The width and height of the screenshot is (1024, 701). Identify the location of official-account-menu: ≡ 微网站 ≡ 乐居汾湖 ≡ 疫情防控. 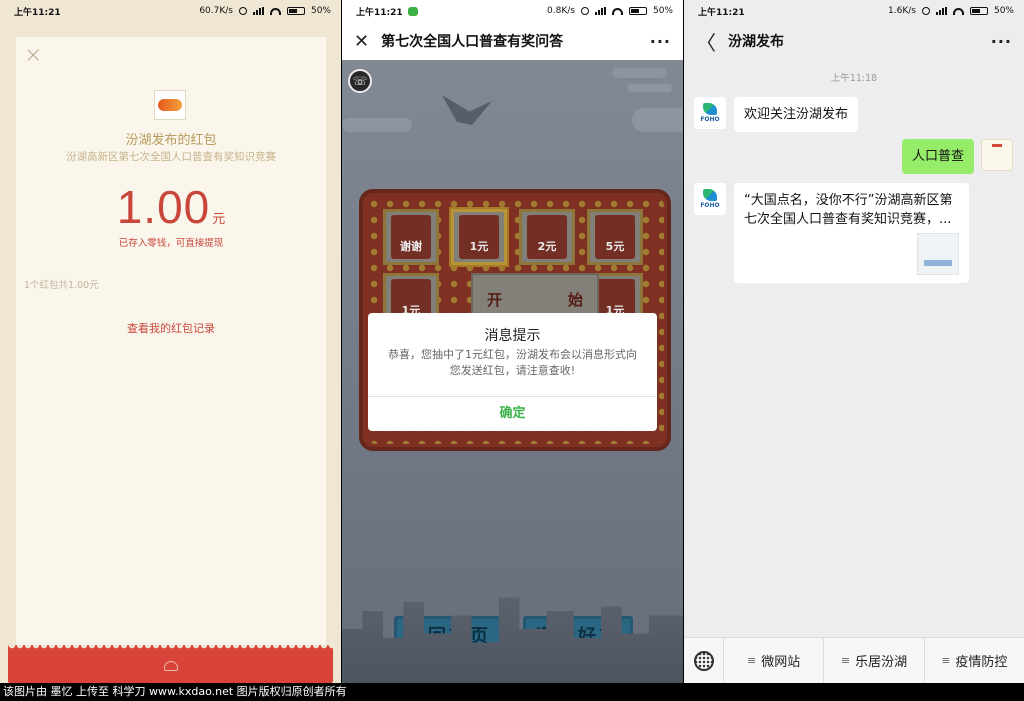
(854, 660).